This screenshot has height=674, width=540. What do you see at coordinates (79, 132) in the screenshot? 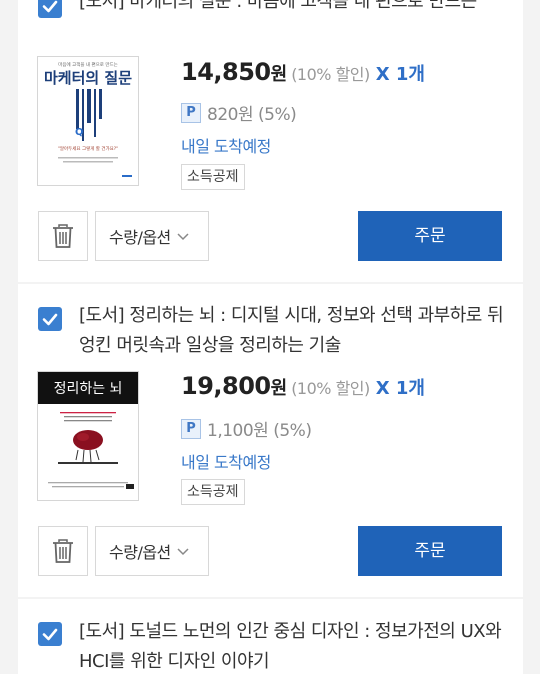
I see `cover-q-letter: Q` at bounding box center [79, 132].